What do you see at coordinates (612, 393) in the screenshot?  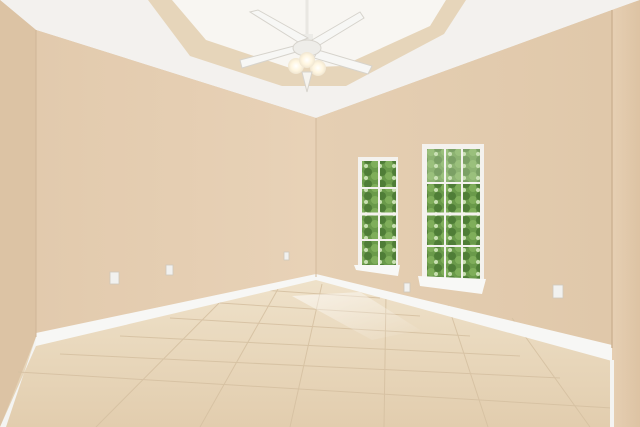 I see `near-right-baseboard` at bounding box center [612, 393].